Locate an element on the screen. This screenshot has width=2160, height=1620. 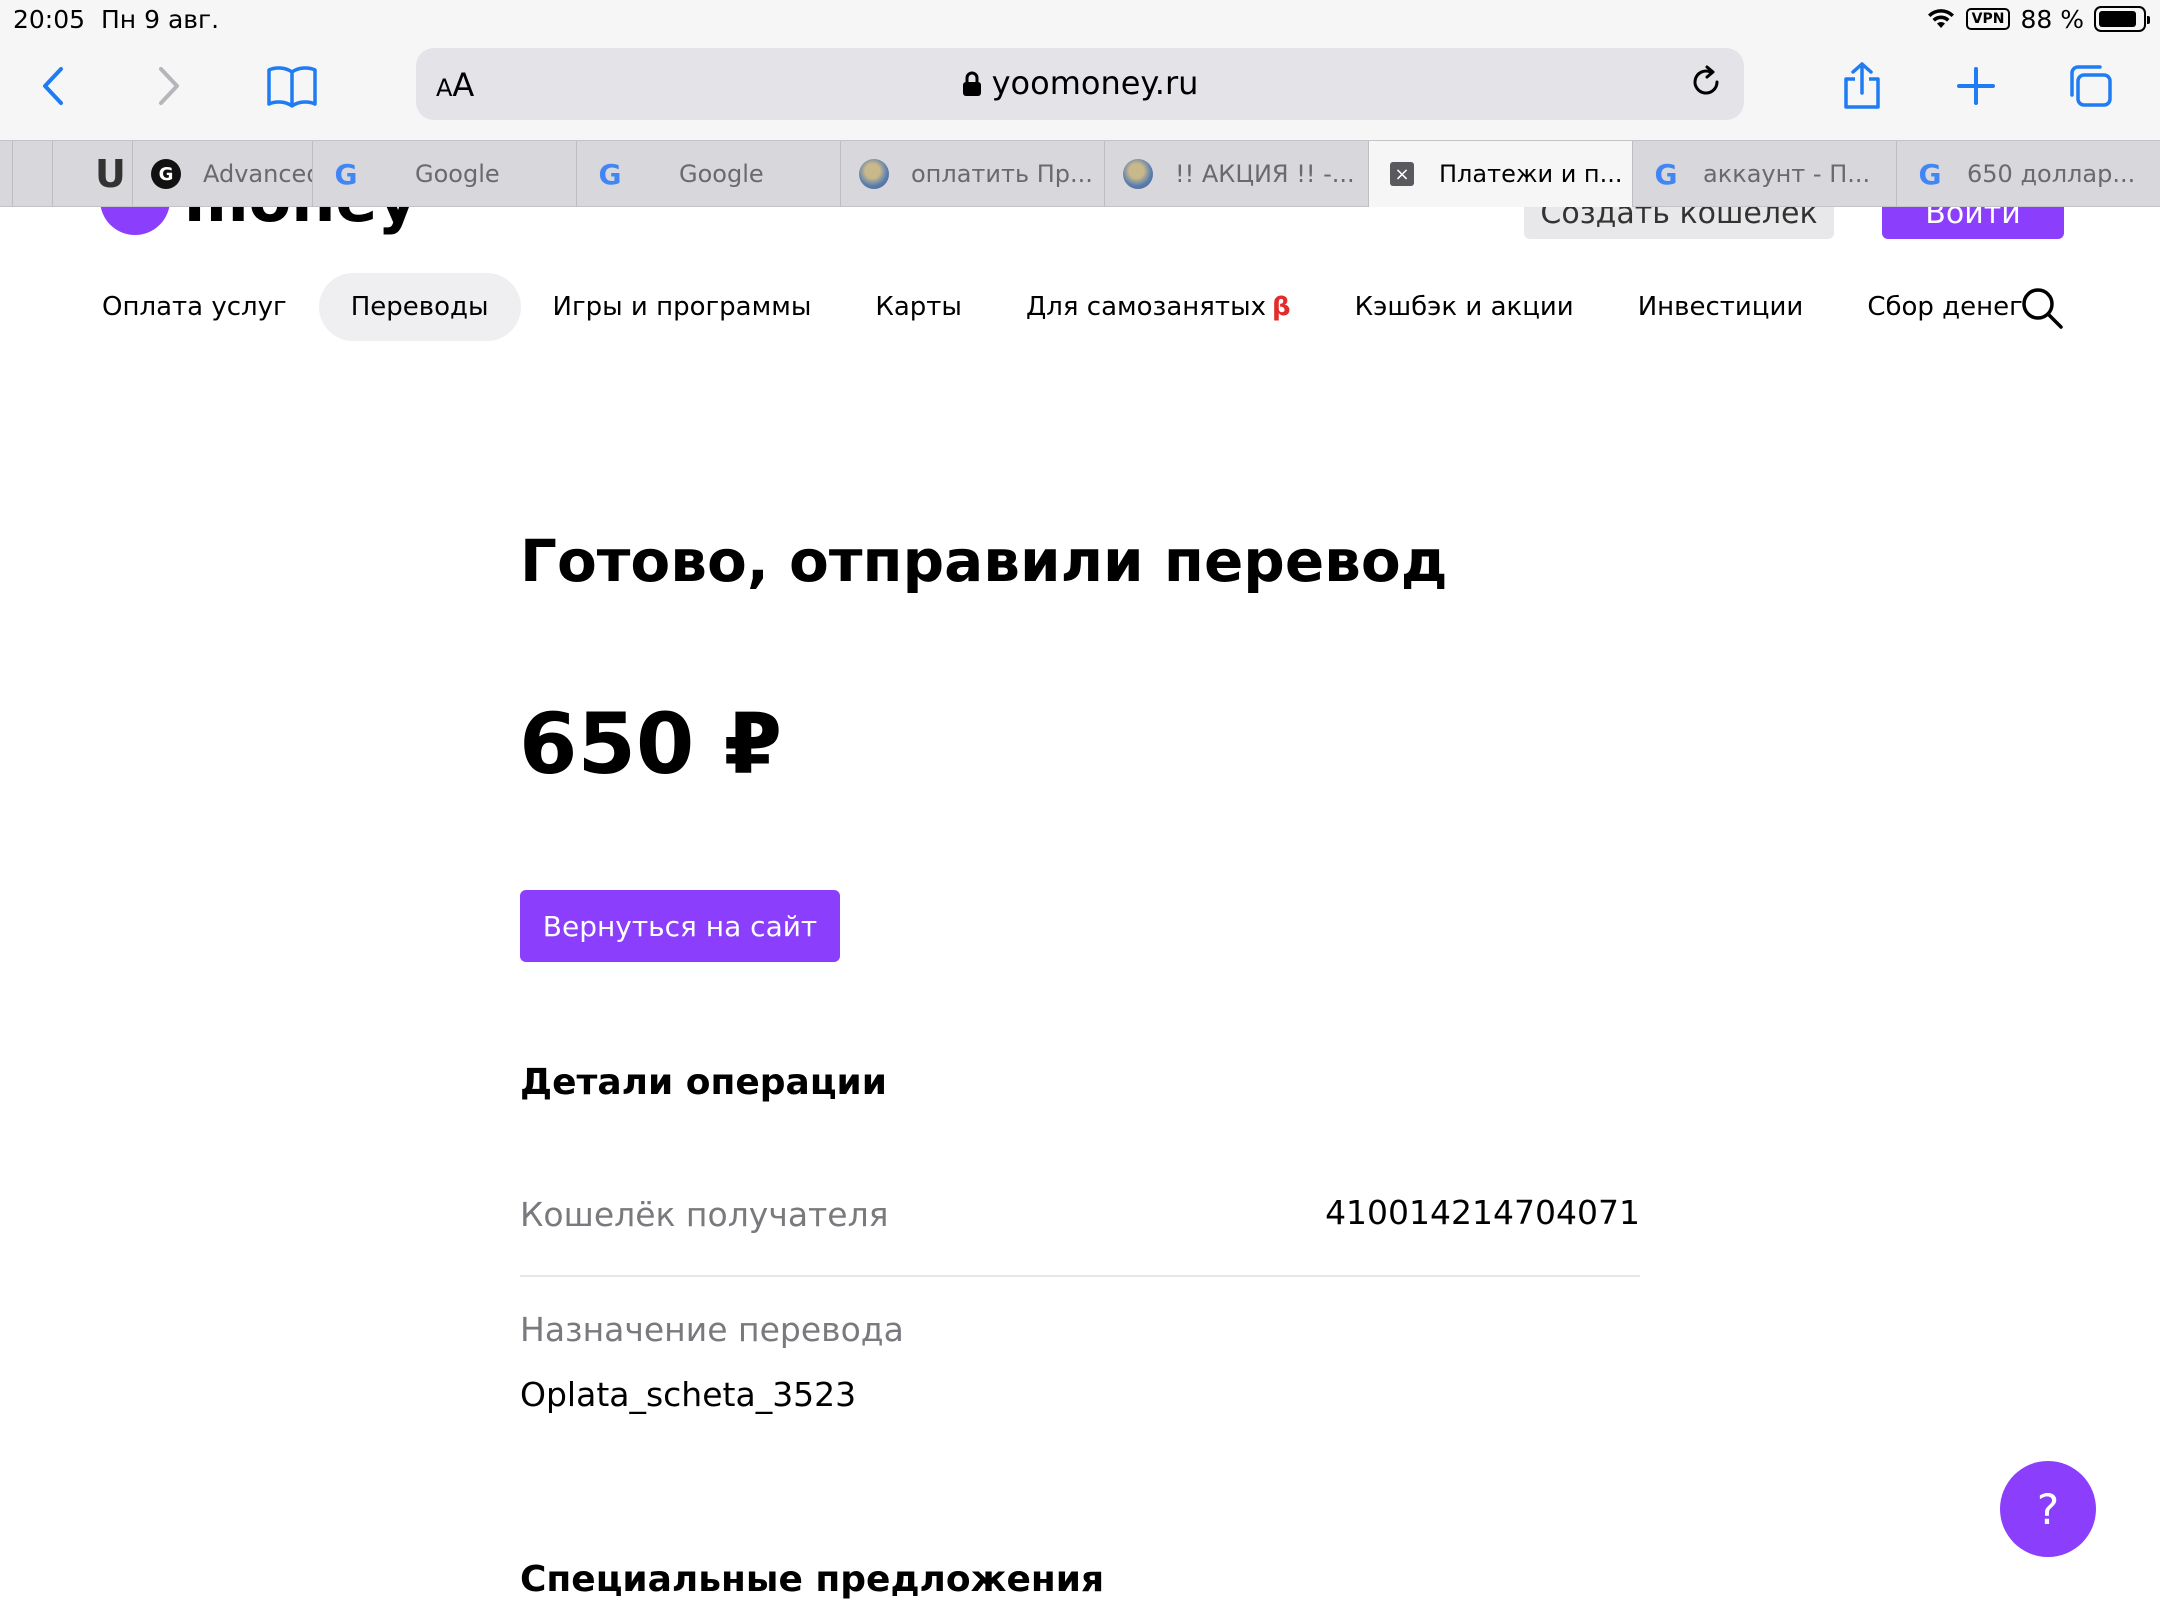
logo-text: money is located at coordinates (301, 221).